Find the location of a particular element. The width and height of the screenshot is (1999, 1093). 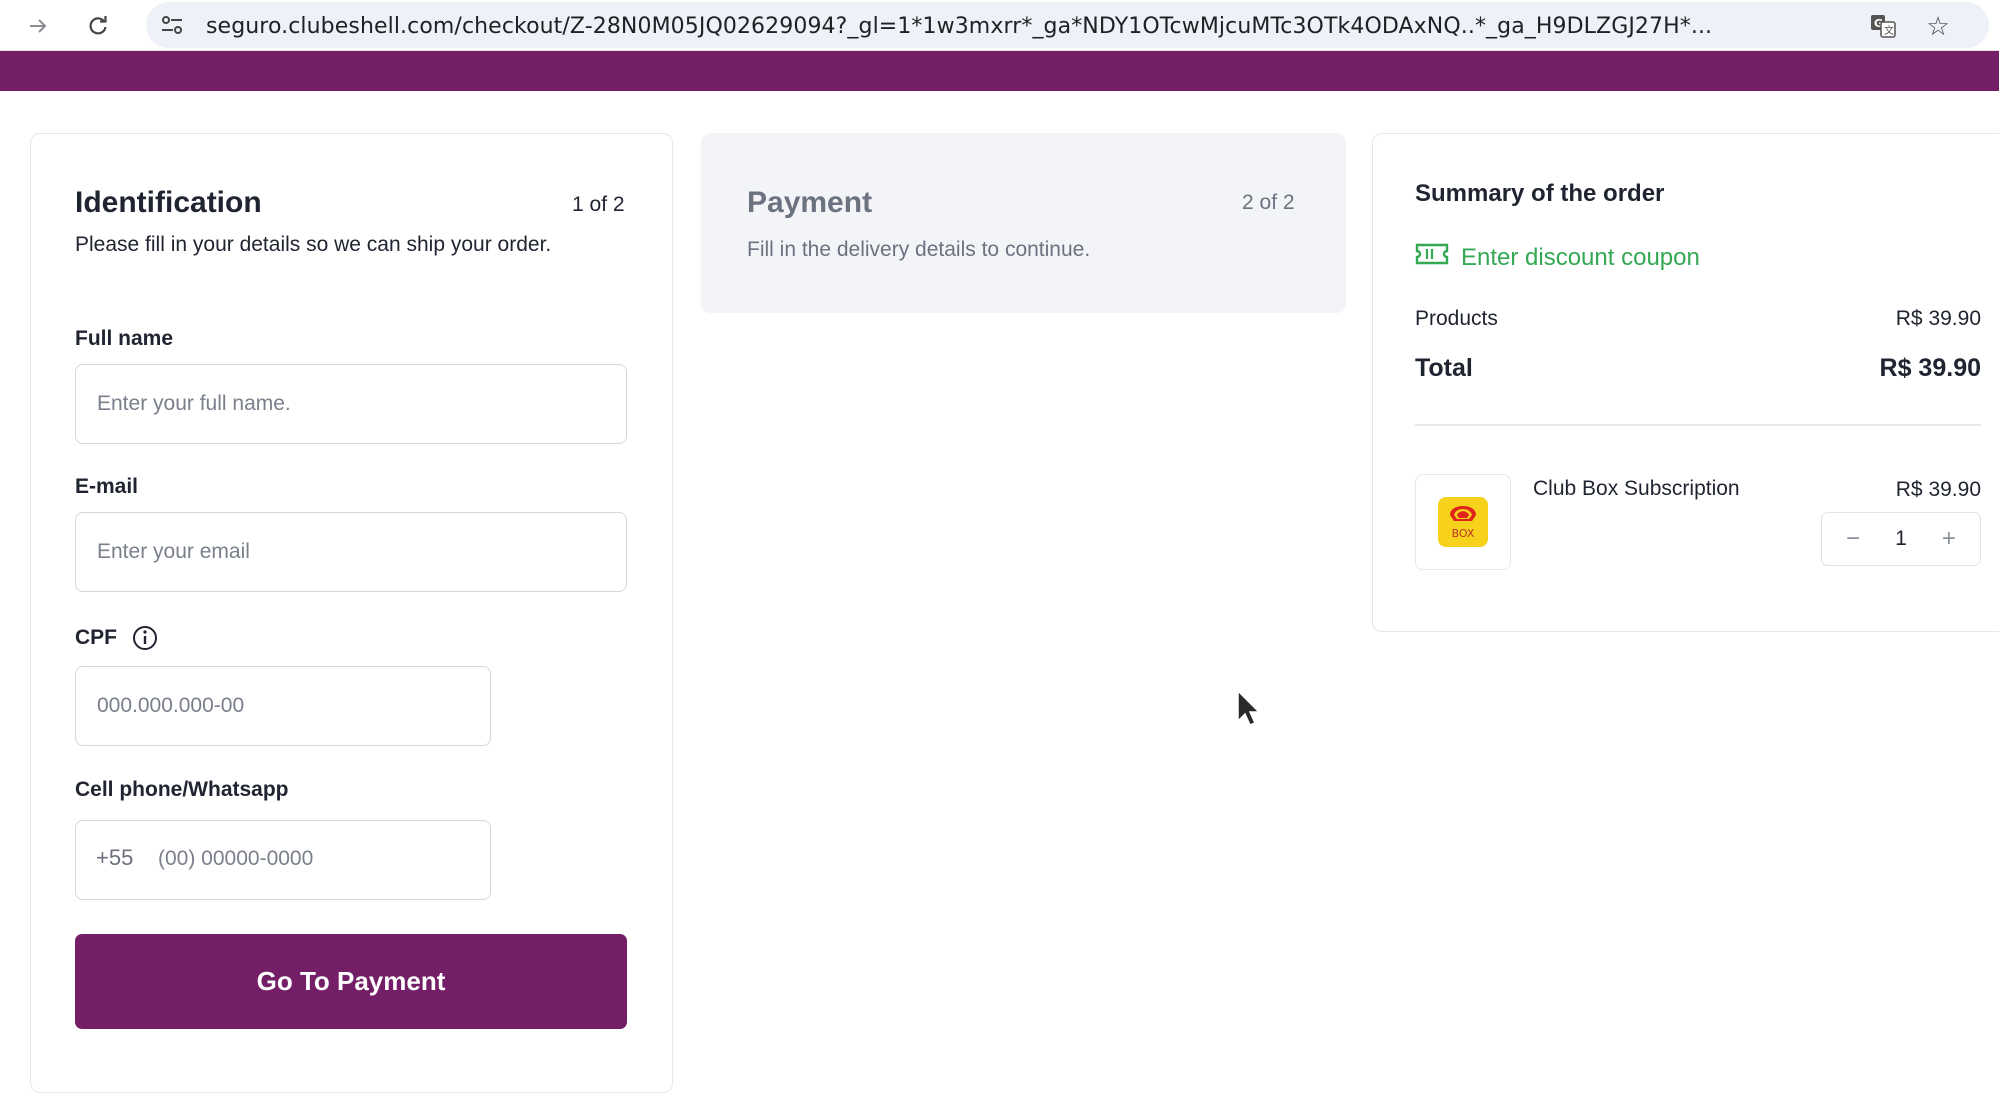

translate-icon: G文 is located at coordinates (1883, 26).